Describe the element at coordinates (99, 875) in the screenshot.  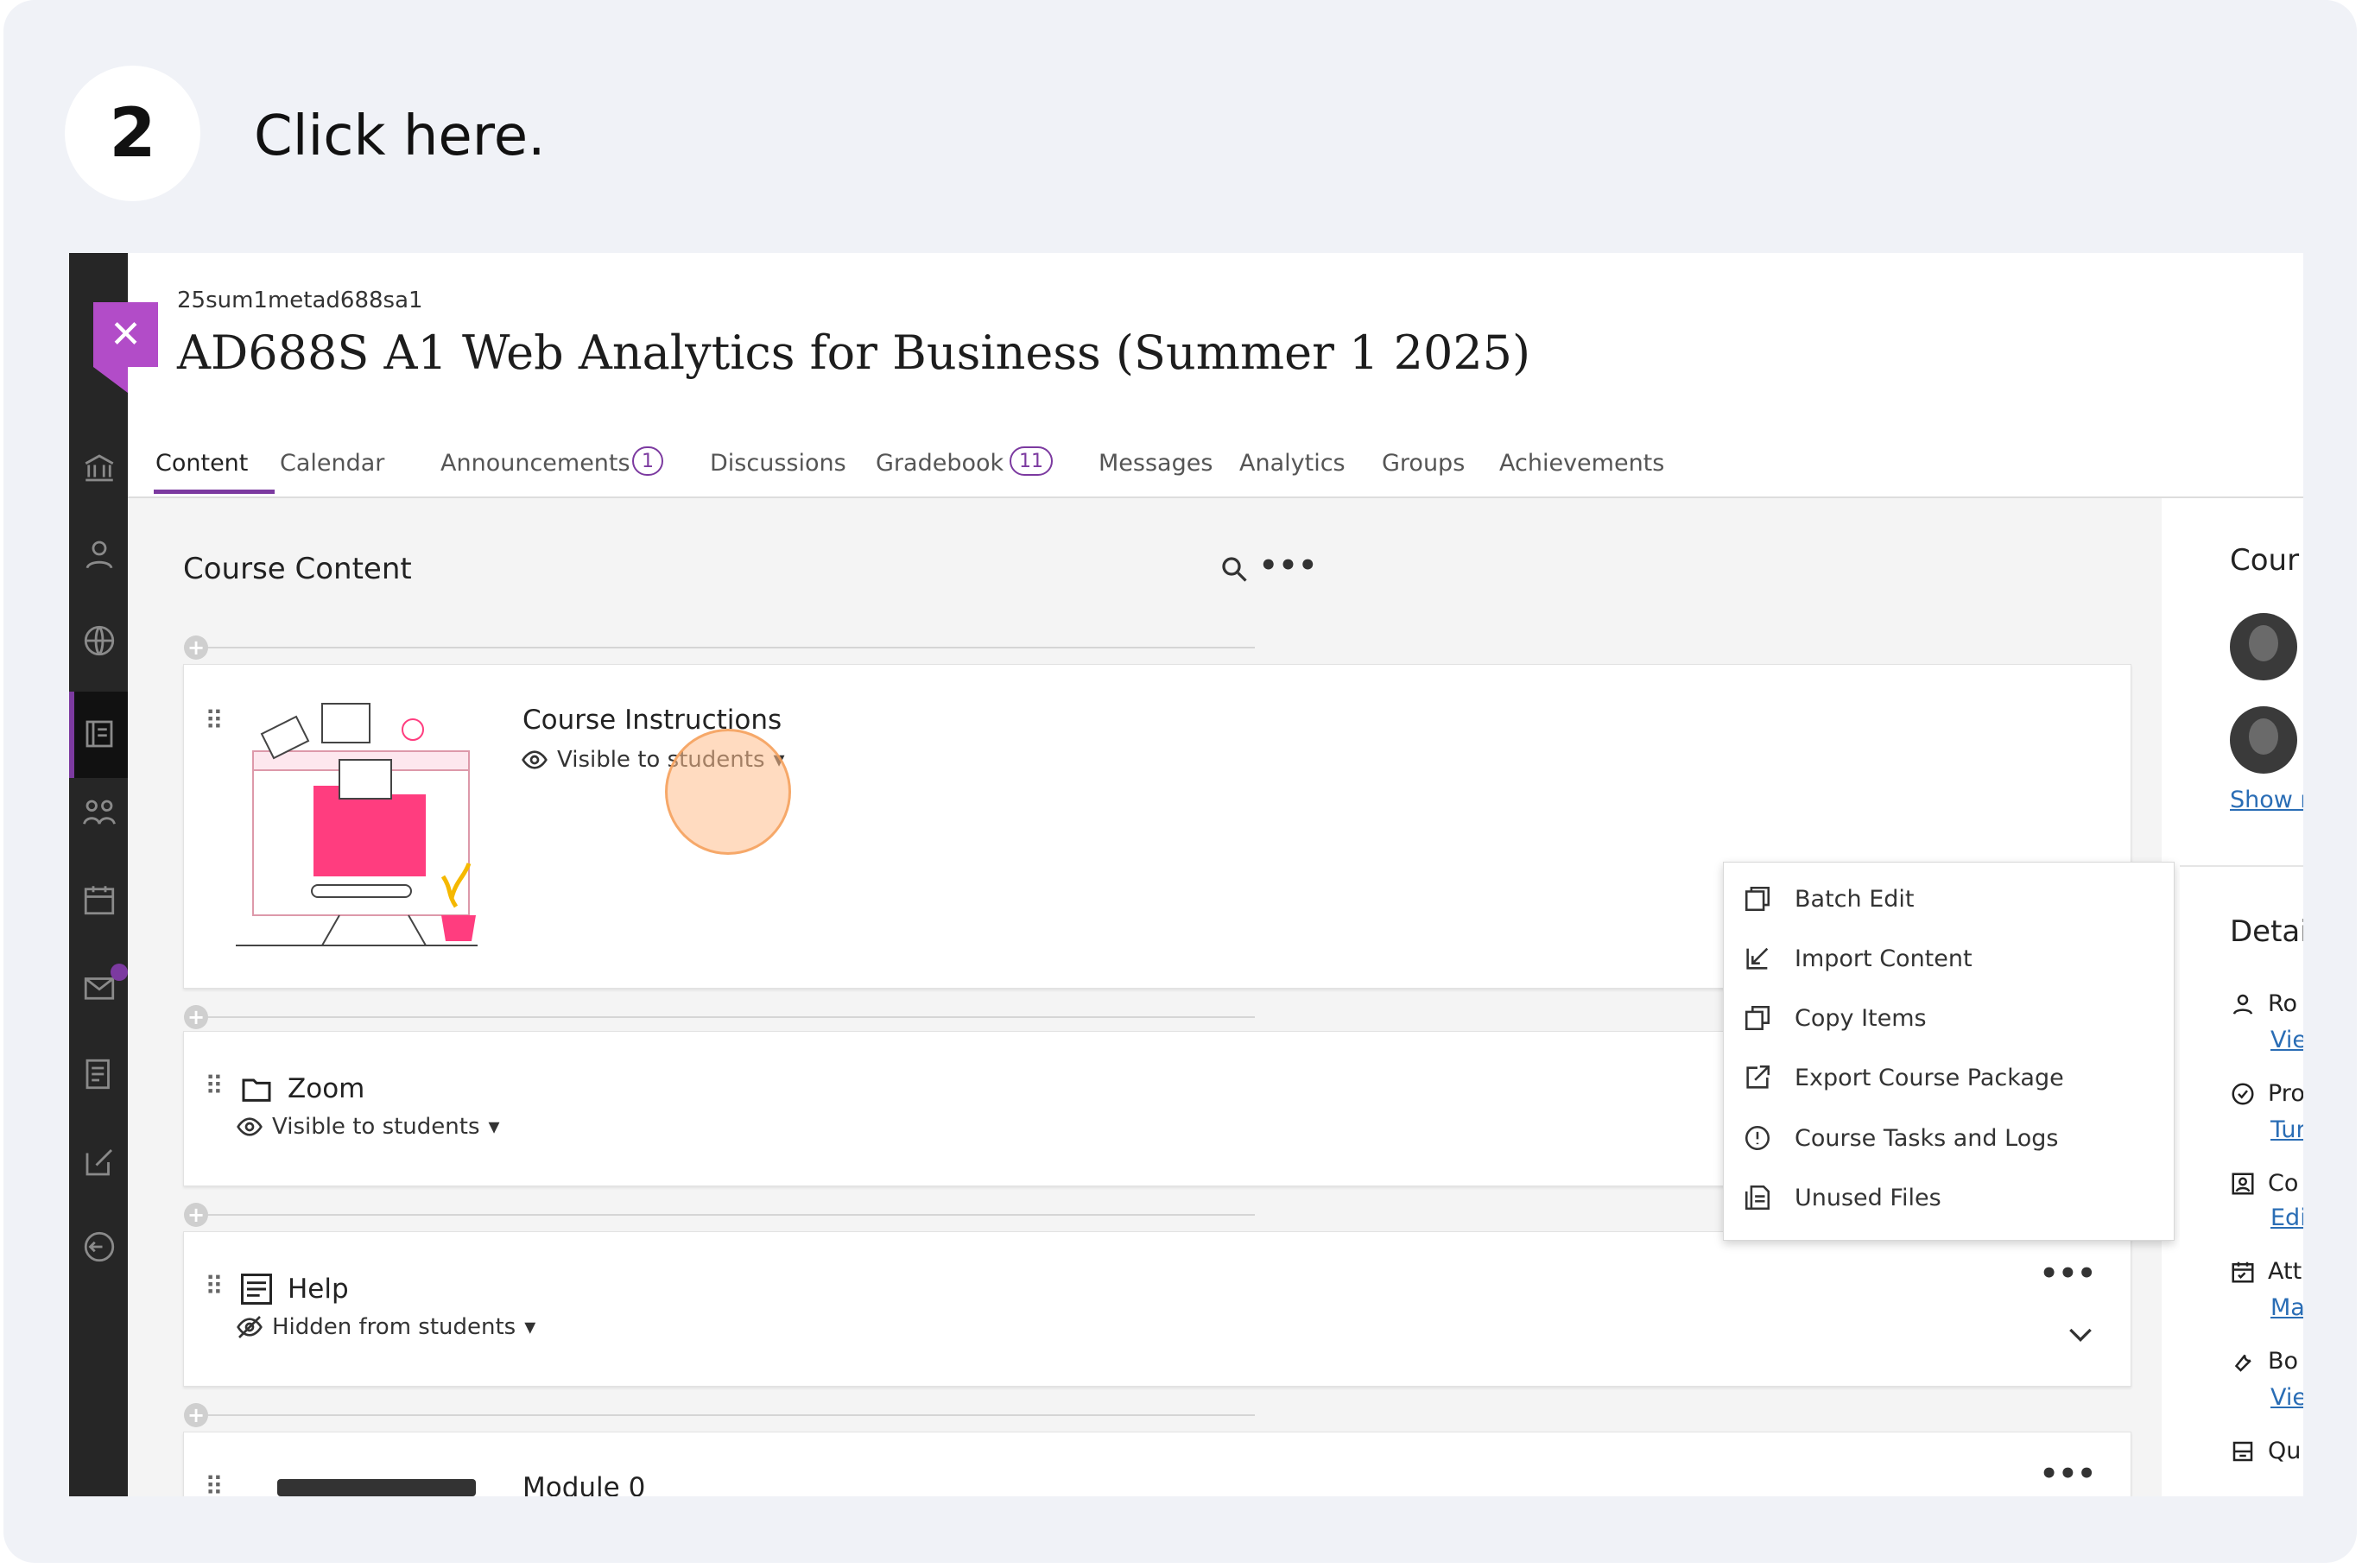
I see `global-nav-bar` at that location.